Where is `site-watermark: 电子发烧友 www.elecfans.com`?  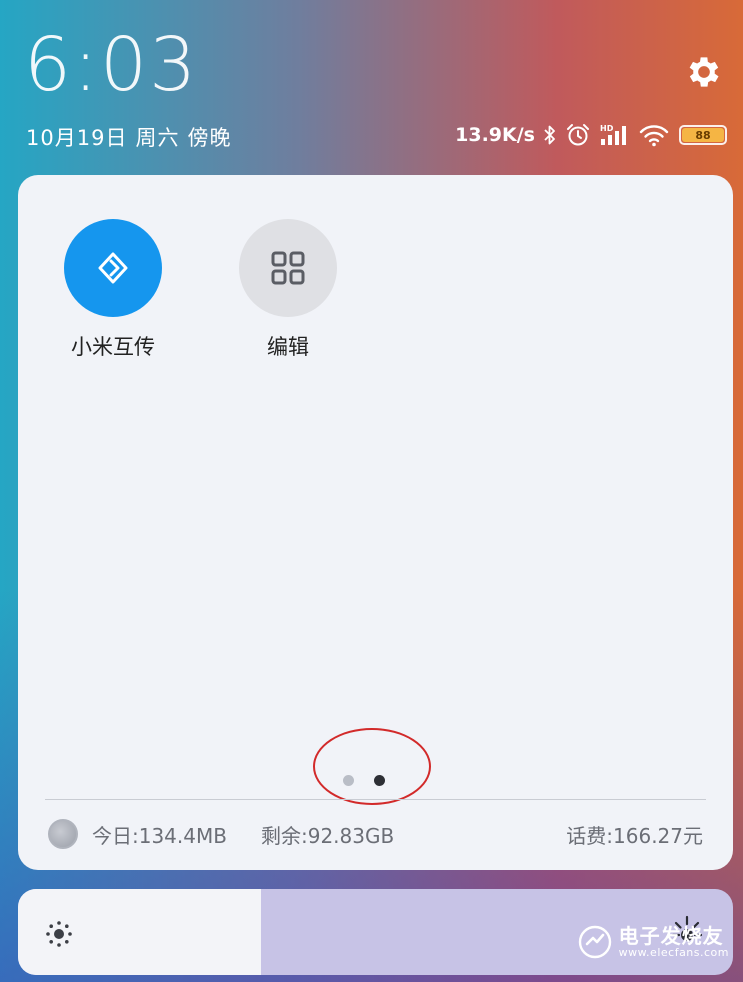 site-watermark: 电子发烧友 www.elecfans.com is located at coordinates (653, 942).